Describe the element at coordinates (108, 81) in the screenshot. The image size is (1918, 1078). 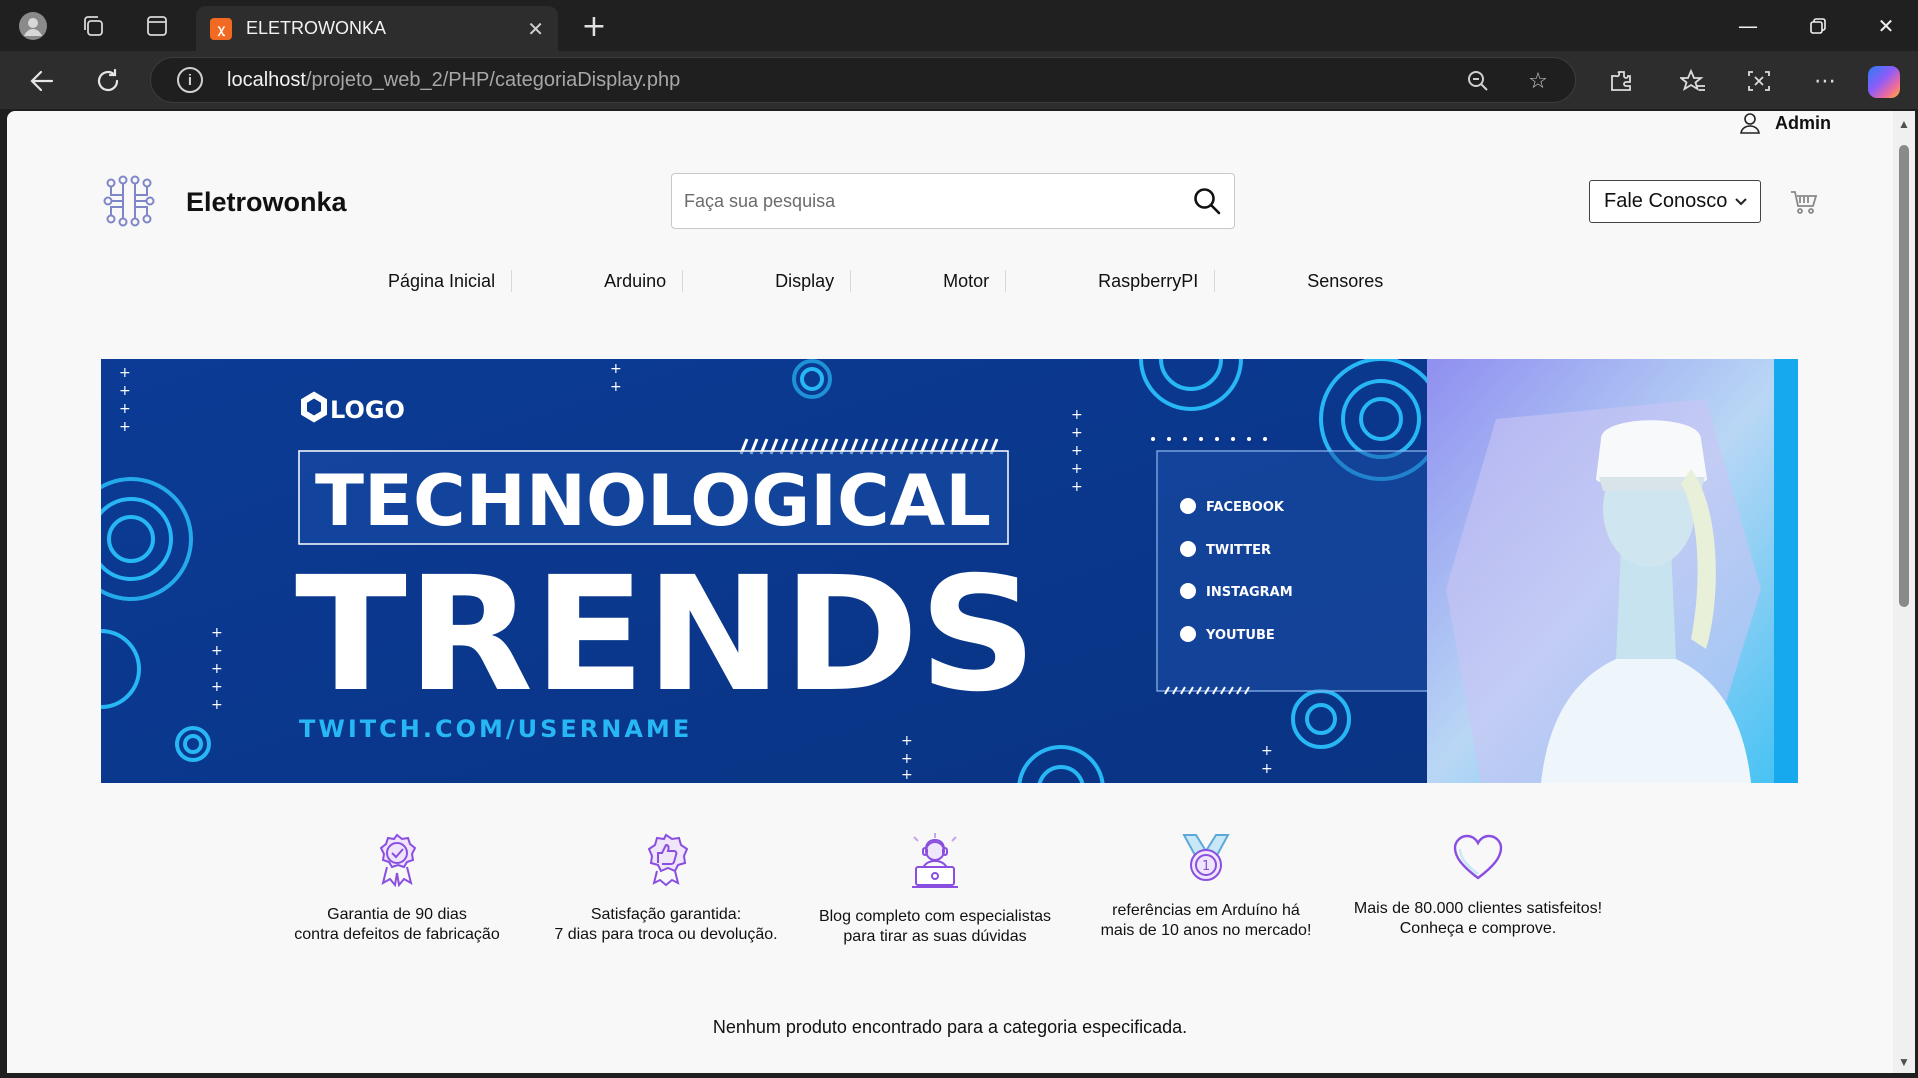
I see `reload-icon` at that location.